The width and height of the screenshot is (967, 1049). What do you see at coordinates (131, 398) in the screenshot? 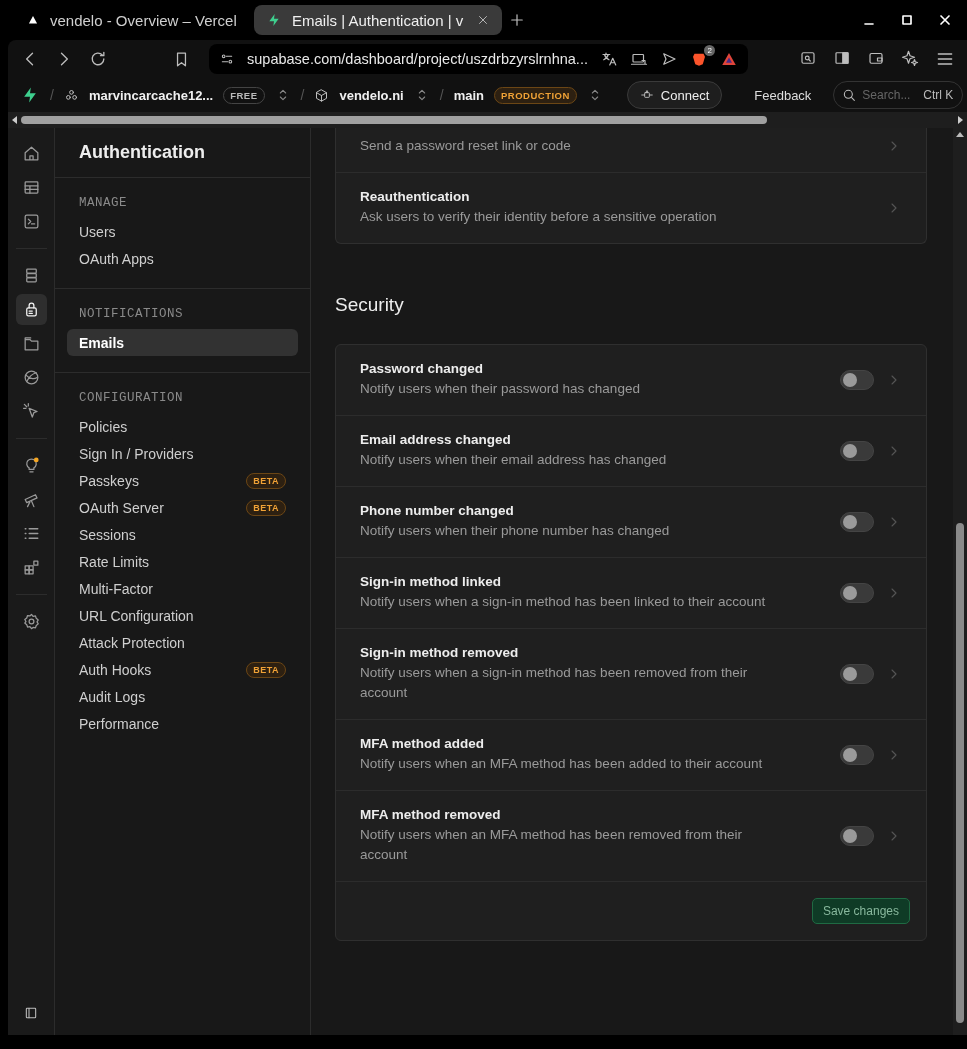
I see `section-heading: CONFIGURATION` at bounding box center [131, 398].